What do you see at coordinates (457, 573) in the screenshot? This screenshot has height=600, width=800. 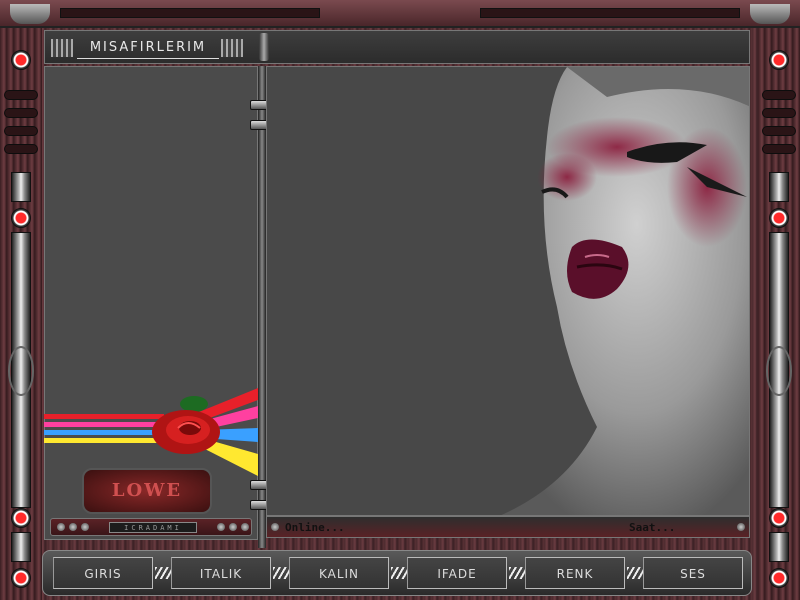 I see `nav-ifade-button: IFADE` at bounding box center [457, 573].